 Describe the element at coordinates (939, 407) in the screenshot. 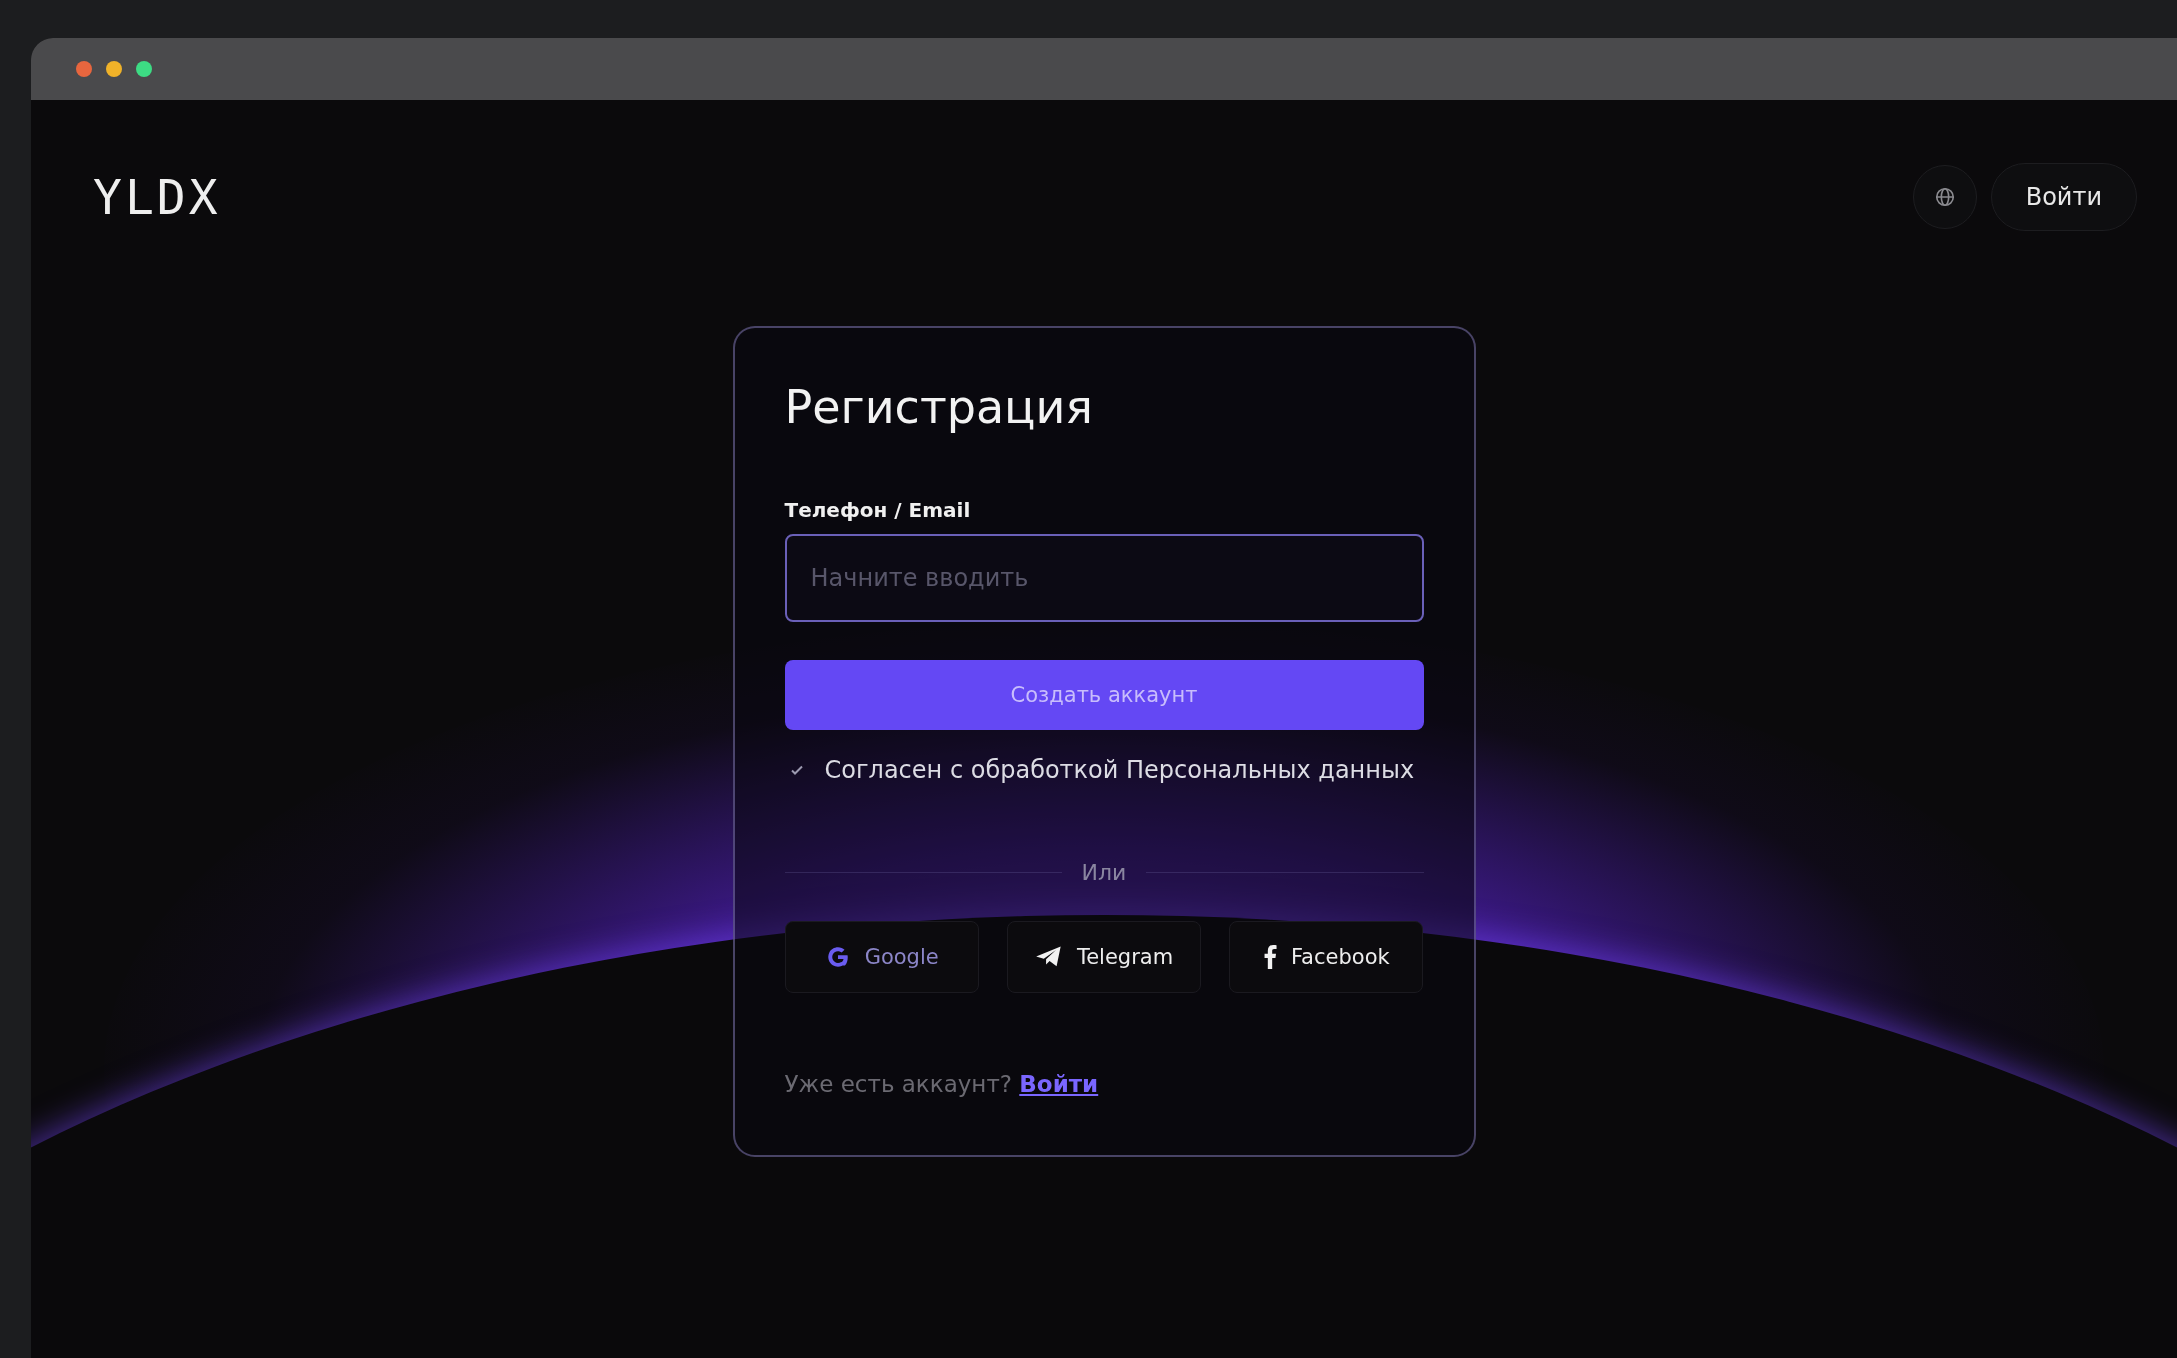

I see `form-title: Регистрация` at that location.